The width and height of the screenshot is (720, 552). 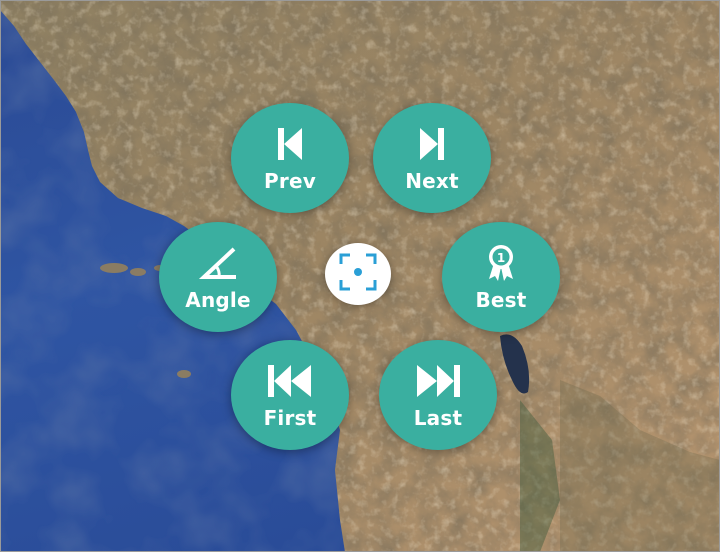 I want to click on skip-next-icon, so click(x=432, y=144).